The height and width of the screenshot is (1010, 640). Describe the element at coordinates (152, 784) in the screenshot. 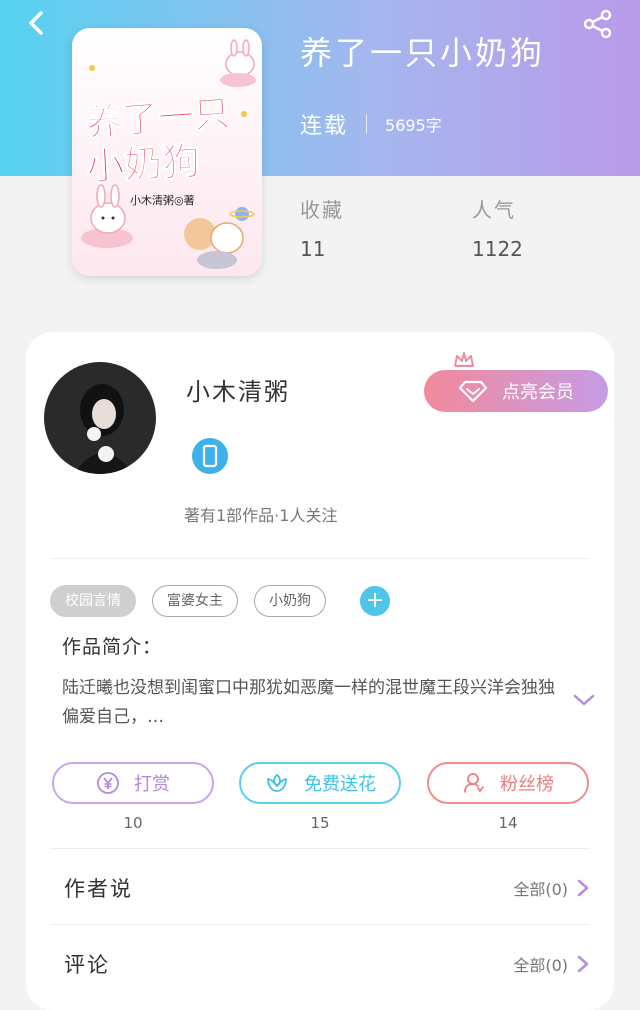

I see `reward-label: 打赏` at that location.